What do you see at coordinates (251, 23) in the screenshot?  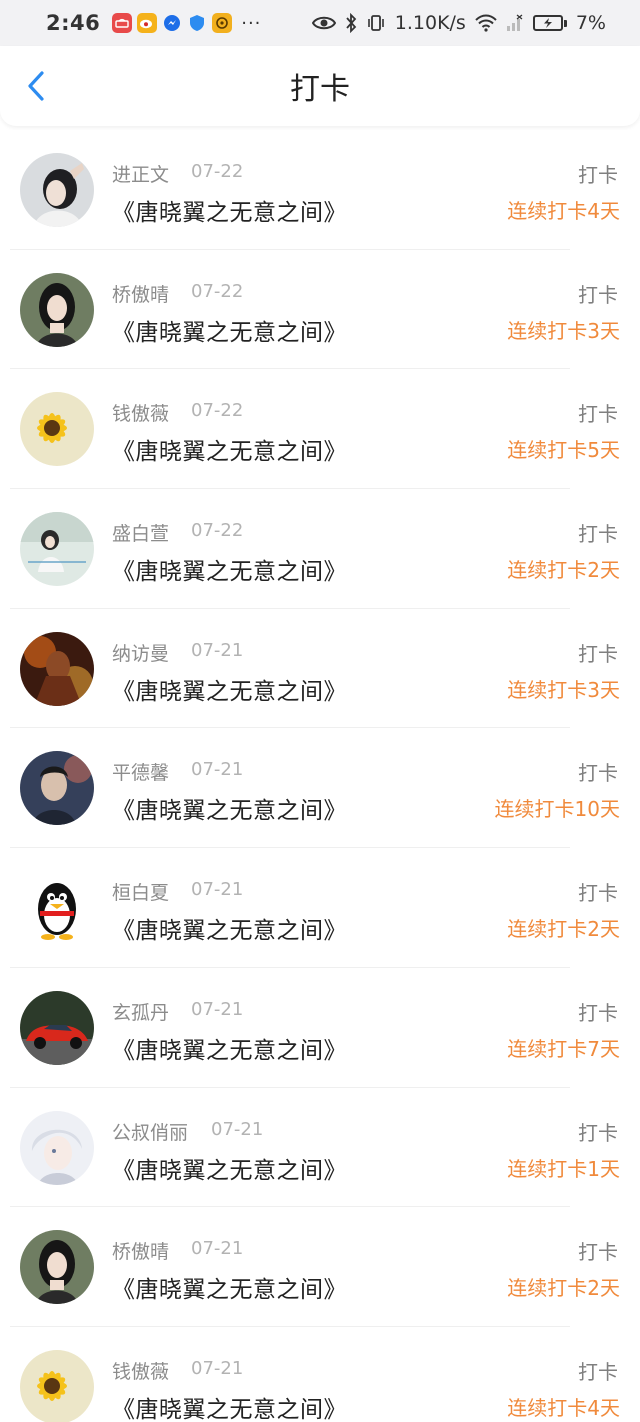 I see `more-notifications-icon: ···` at bounding box center [251, 23].